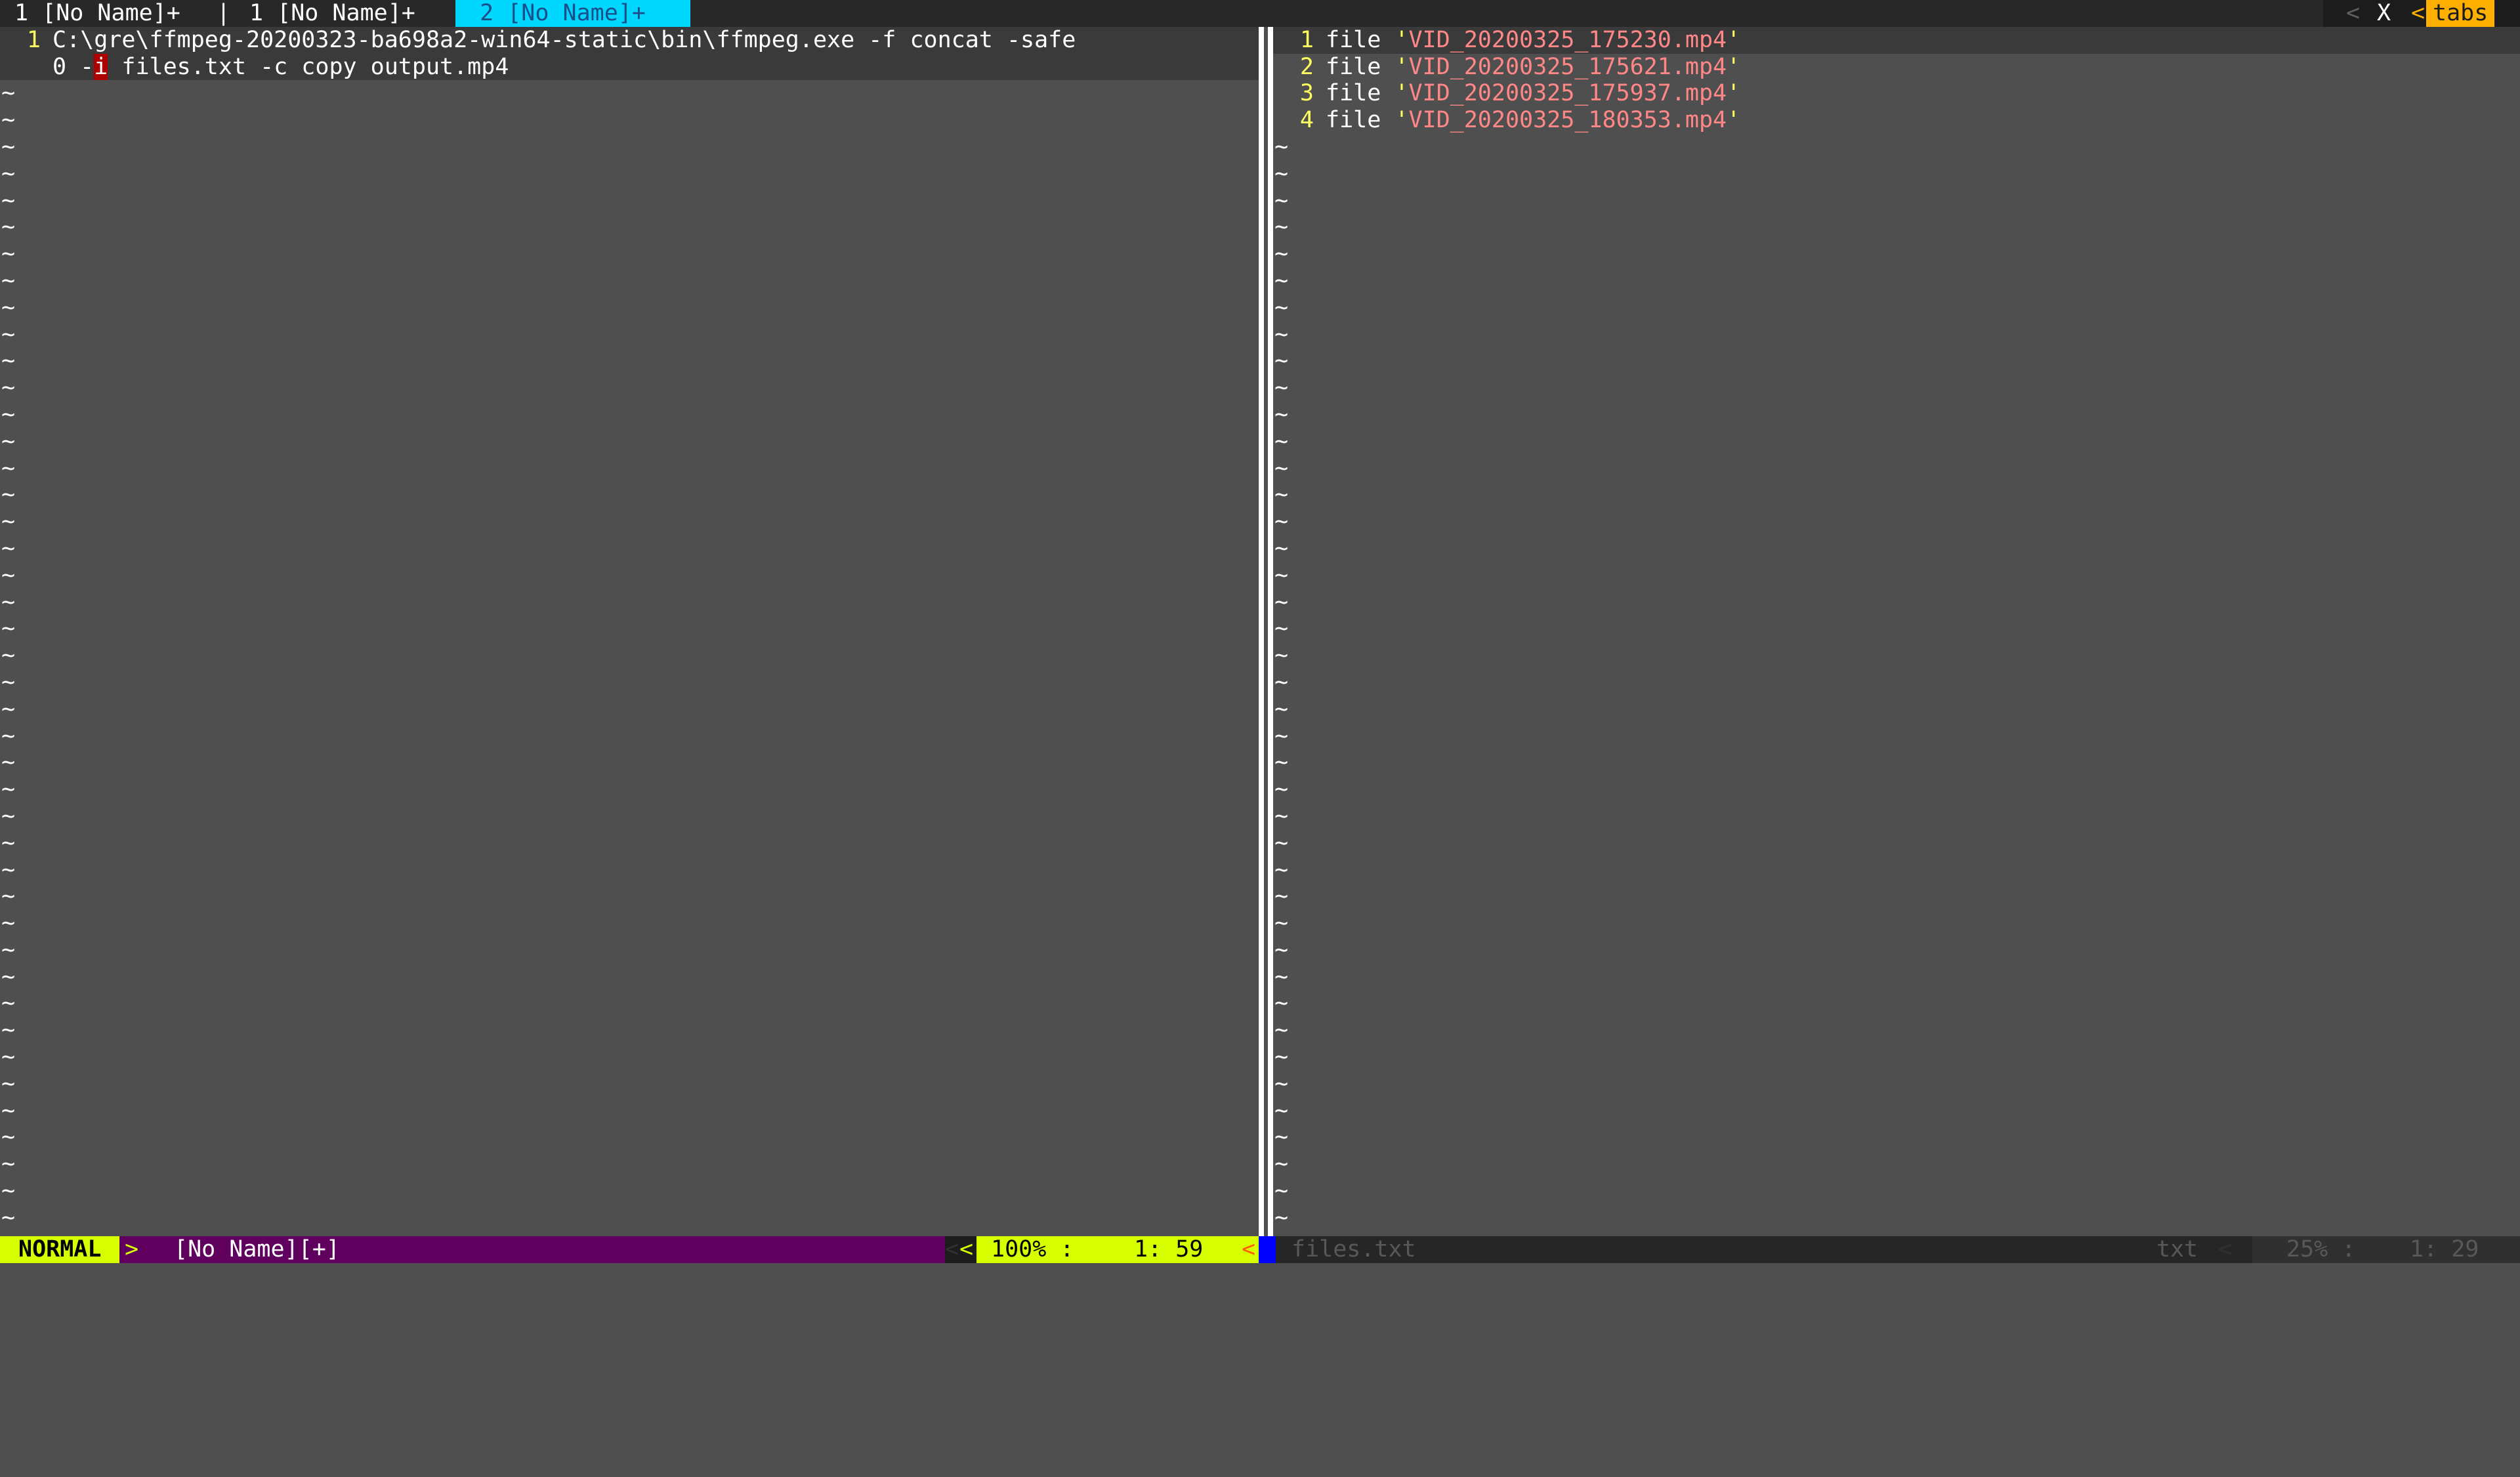 Image resolution: width=2520 pixels, height=1477 pixels. I want to click on file-name-string: VID_20200325_175230.mp4, so click(1567, 39).